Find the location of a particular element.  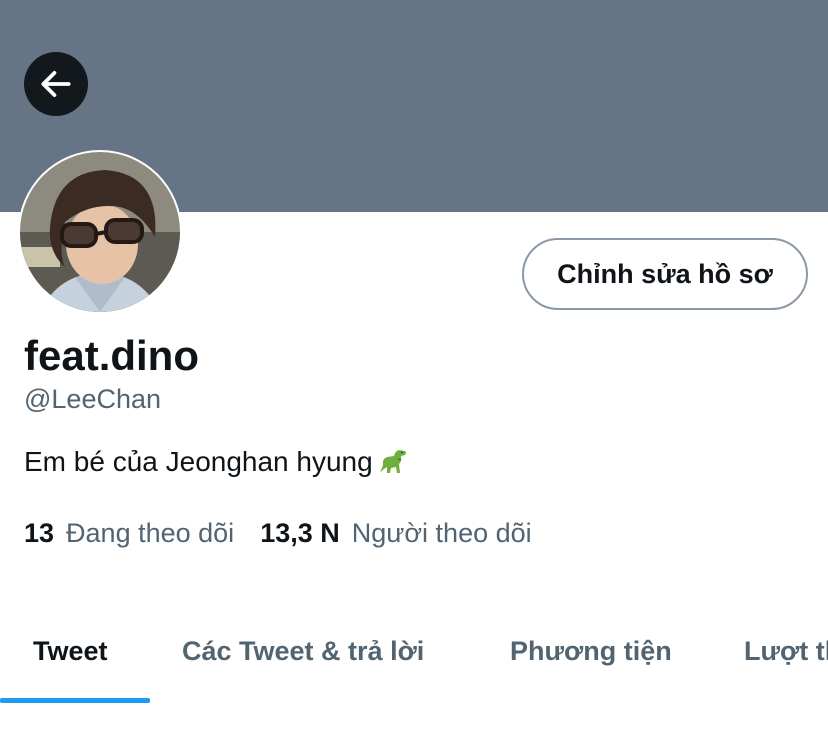

tab-media: Phương tiện is located at coordinates (591, 651).